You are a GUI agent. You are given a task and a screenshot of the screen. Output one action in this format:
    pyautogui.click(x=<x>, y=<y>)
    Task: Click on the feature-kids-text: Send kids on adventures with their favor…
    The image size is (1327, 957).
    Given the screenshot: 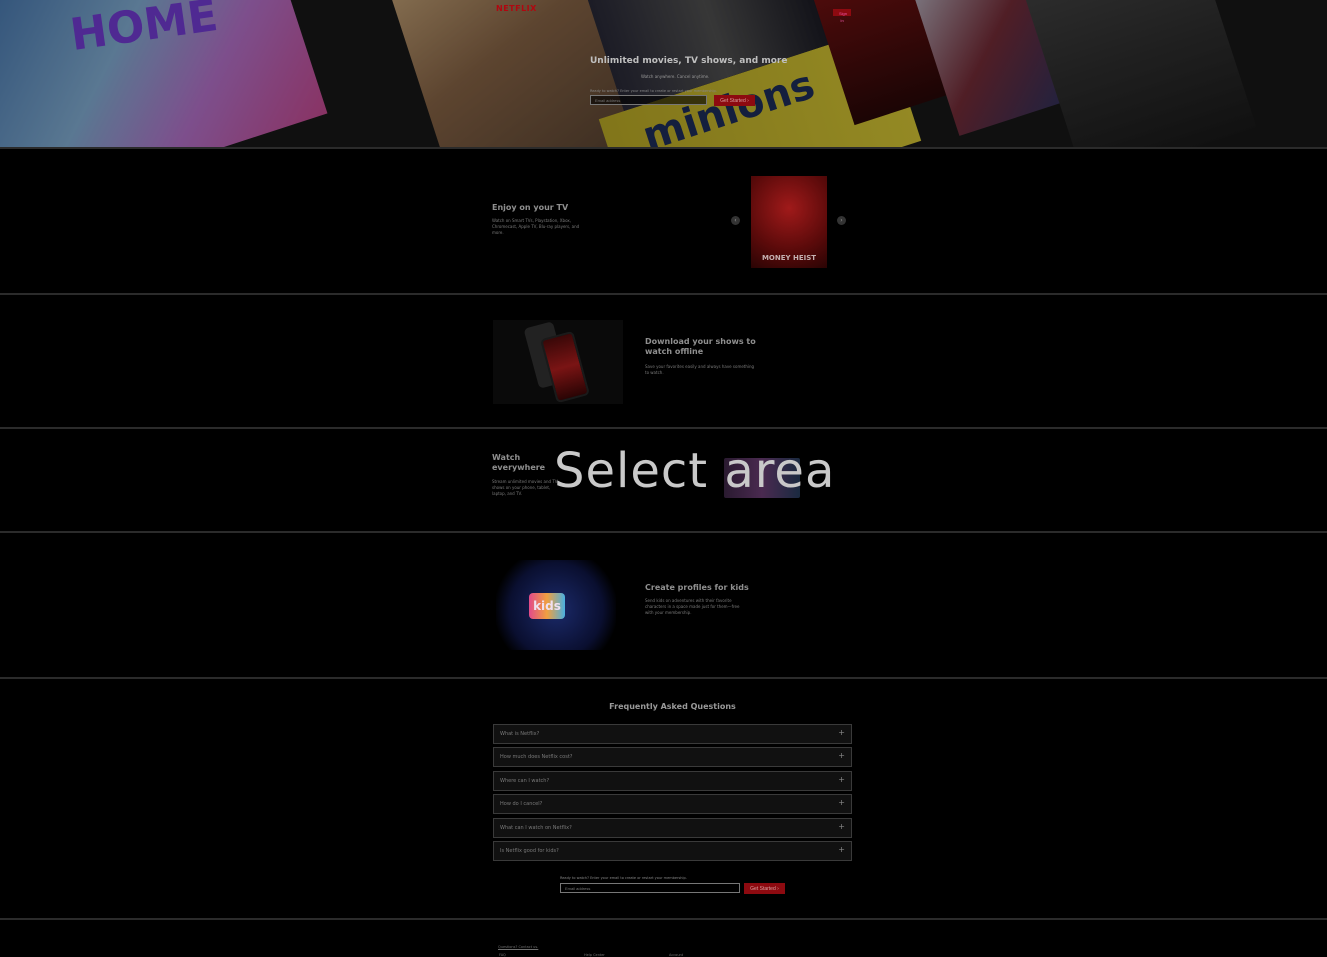 What is the action you would take?
    pyautogui.click(x=692, y=606)
    